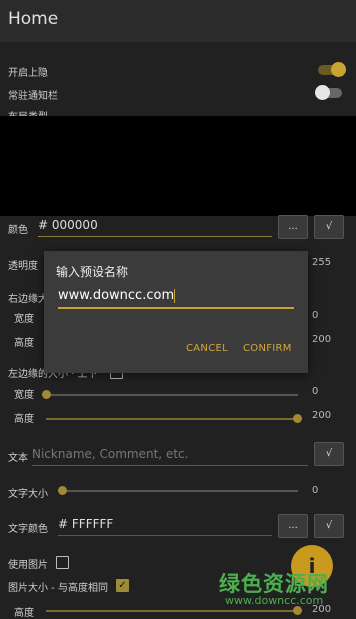 The image size is (356, 619). What do you see at coordinates (178, 490) in the screenshot?
I see `text-size-slider` at bounding box center [178, 490].